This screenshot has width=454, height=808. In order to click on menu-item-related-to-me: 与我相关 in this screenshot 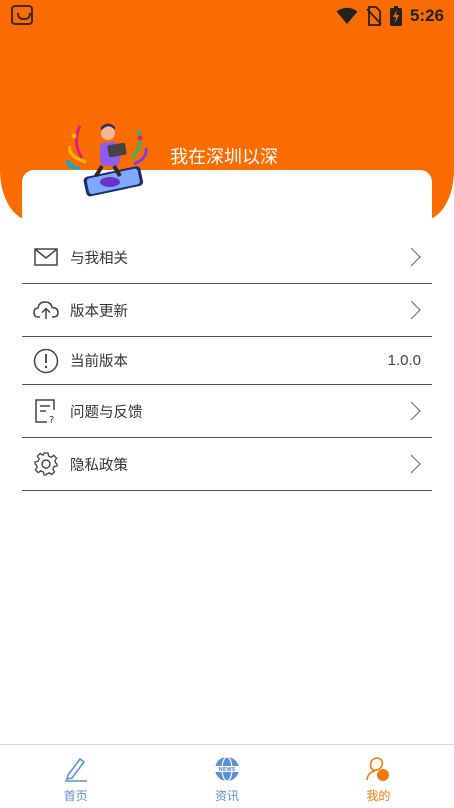, I will do `click(227, 257)`.